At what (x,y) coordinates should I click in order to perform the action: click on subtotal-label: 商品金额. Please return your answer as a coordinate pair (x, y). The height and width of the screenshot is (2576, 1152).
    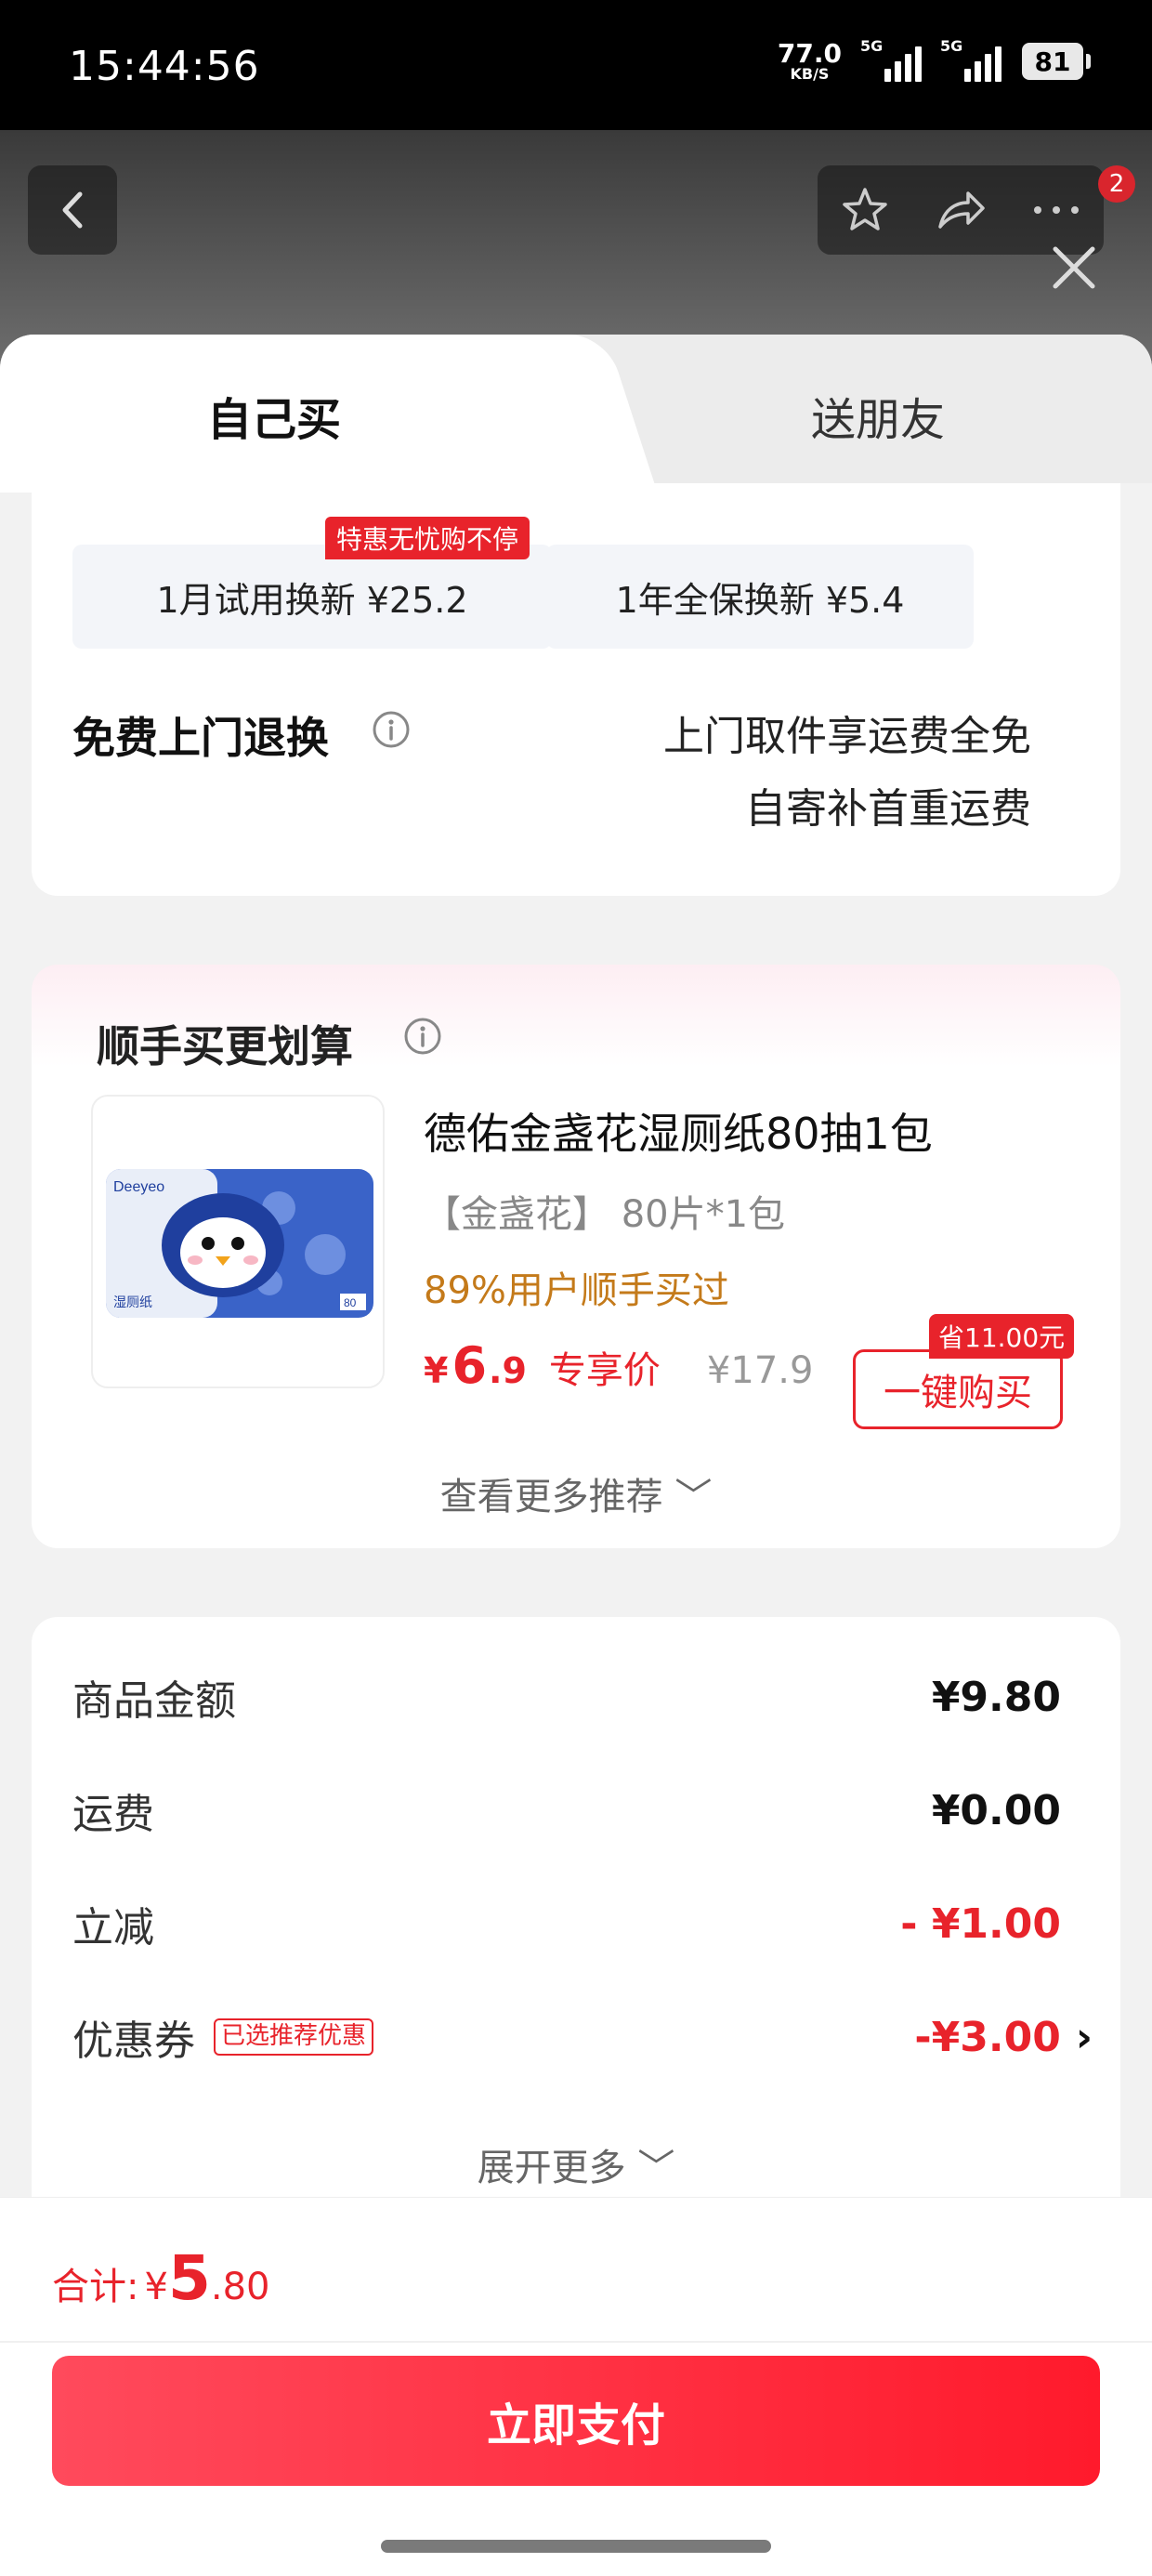
    Looking at the image, I should click on (154, 1701).